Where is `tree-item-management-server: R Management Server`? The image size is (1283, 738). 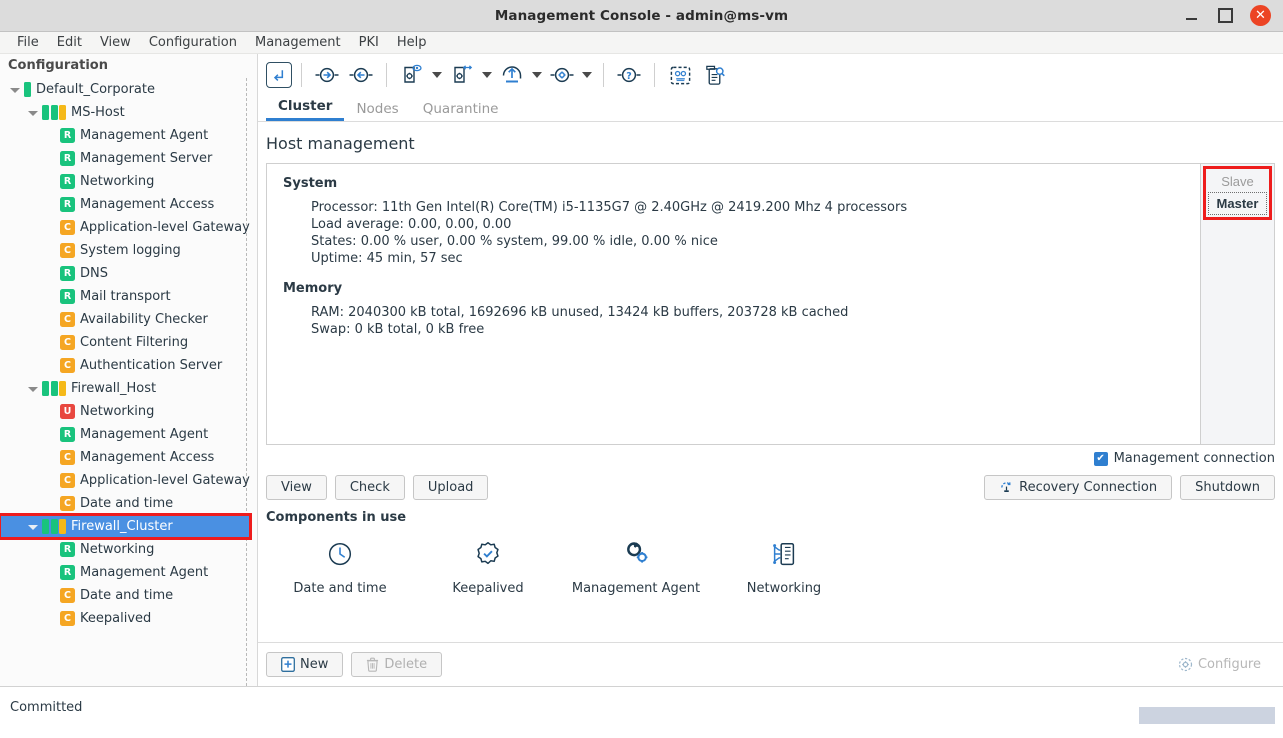
tree-item-management-server: R Management Server is located at coordinates (128, 158).